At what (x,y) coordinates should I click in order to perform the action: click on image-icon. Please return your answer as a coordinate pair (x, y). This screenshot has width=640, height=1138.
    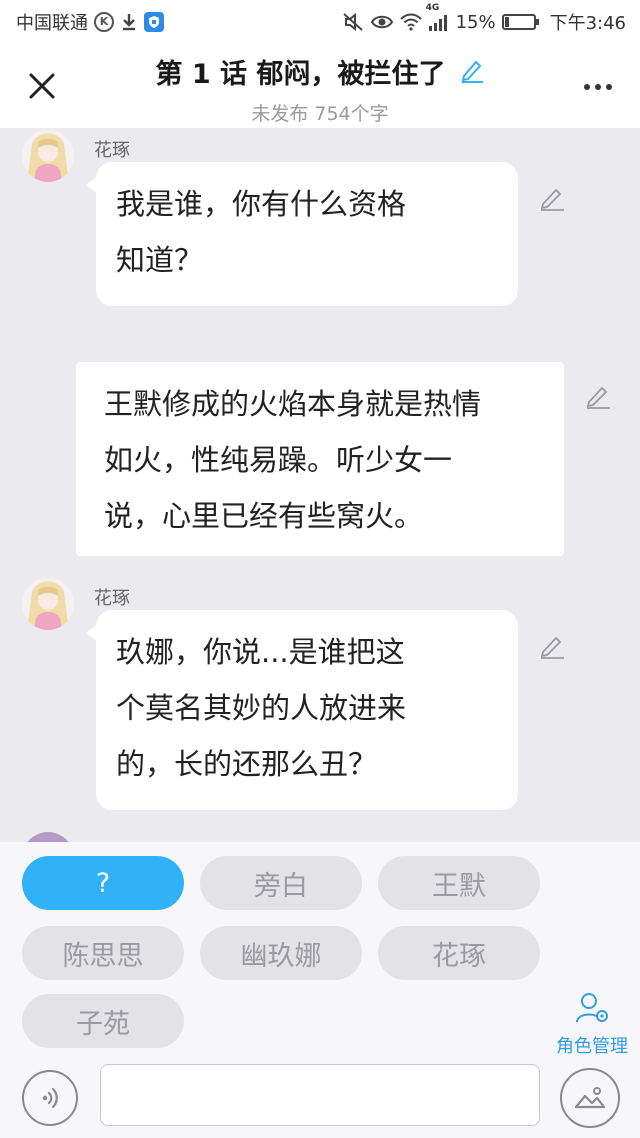
    Looking at the image, I should click on (590, 1098).